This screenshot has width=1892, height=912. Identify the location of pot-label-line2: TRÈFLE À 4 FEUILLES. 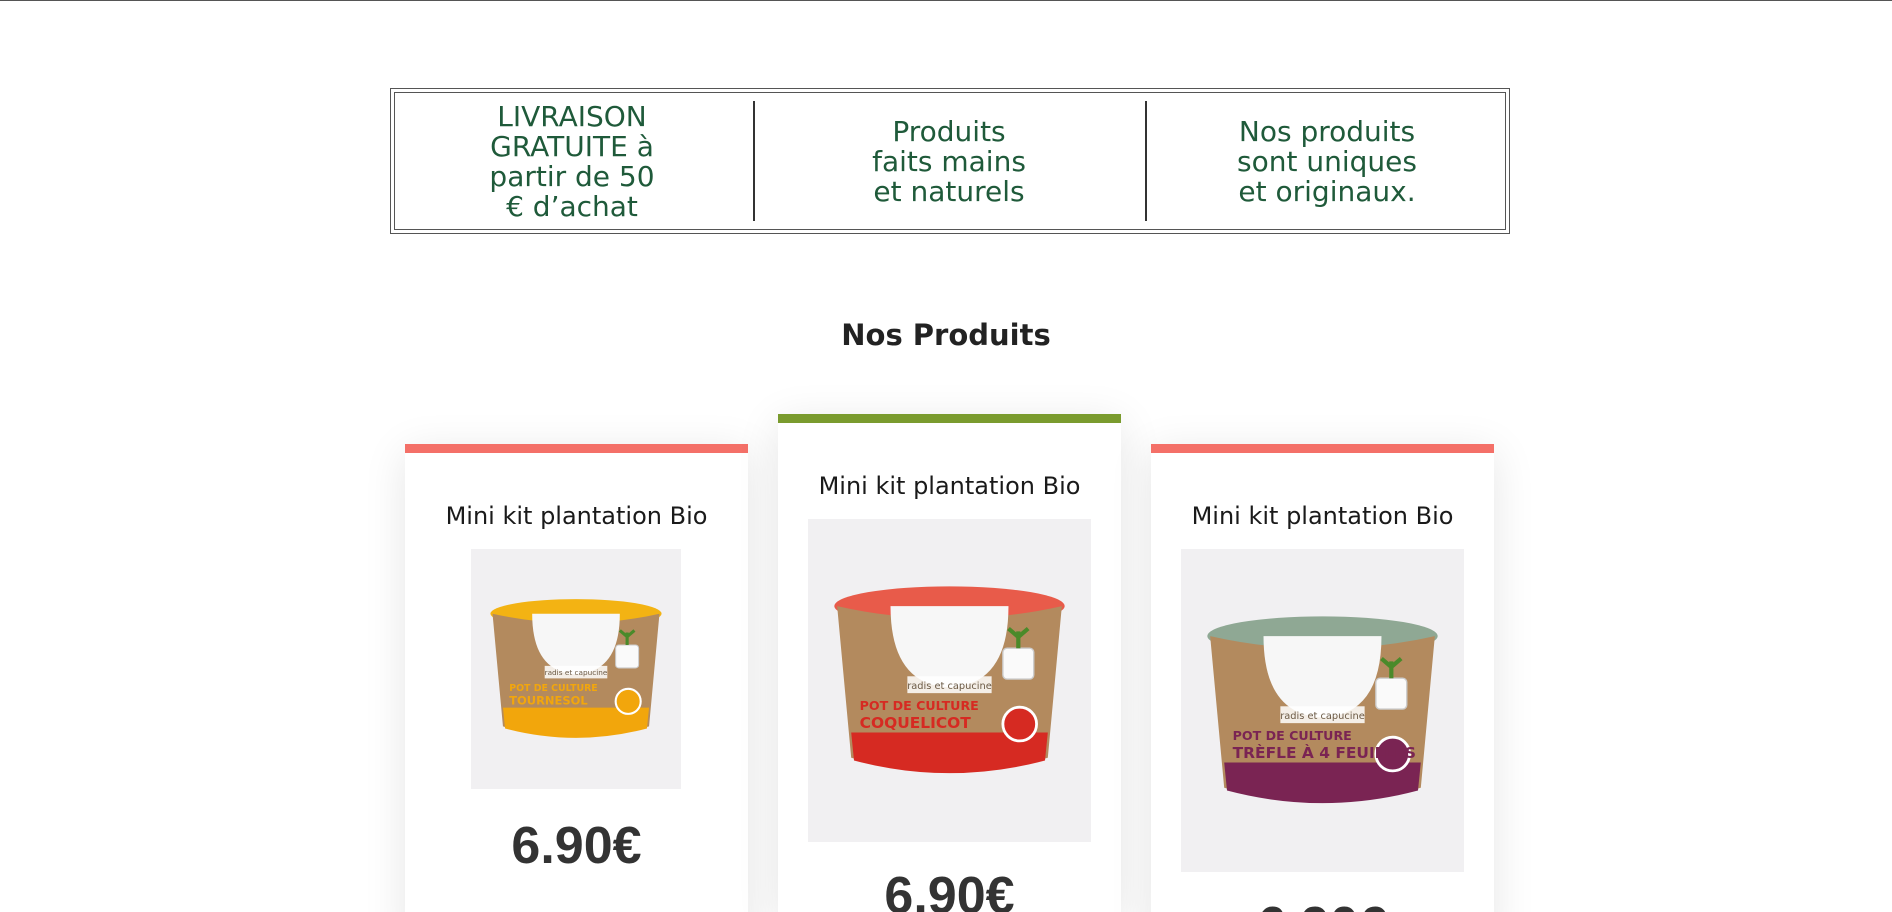
(1324, 752).